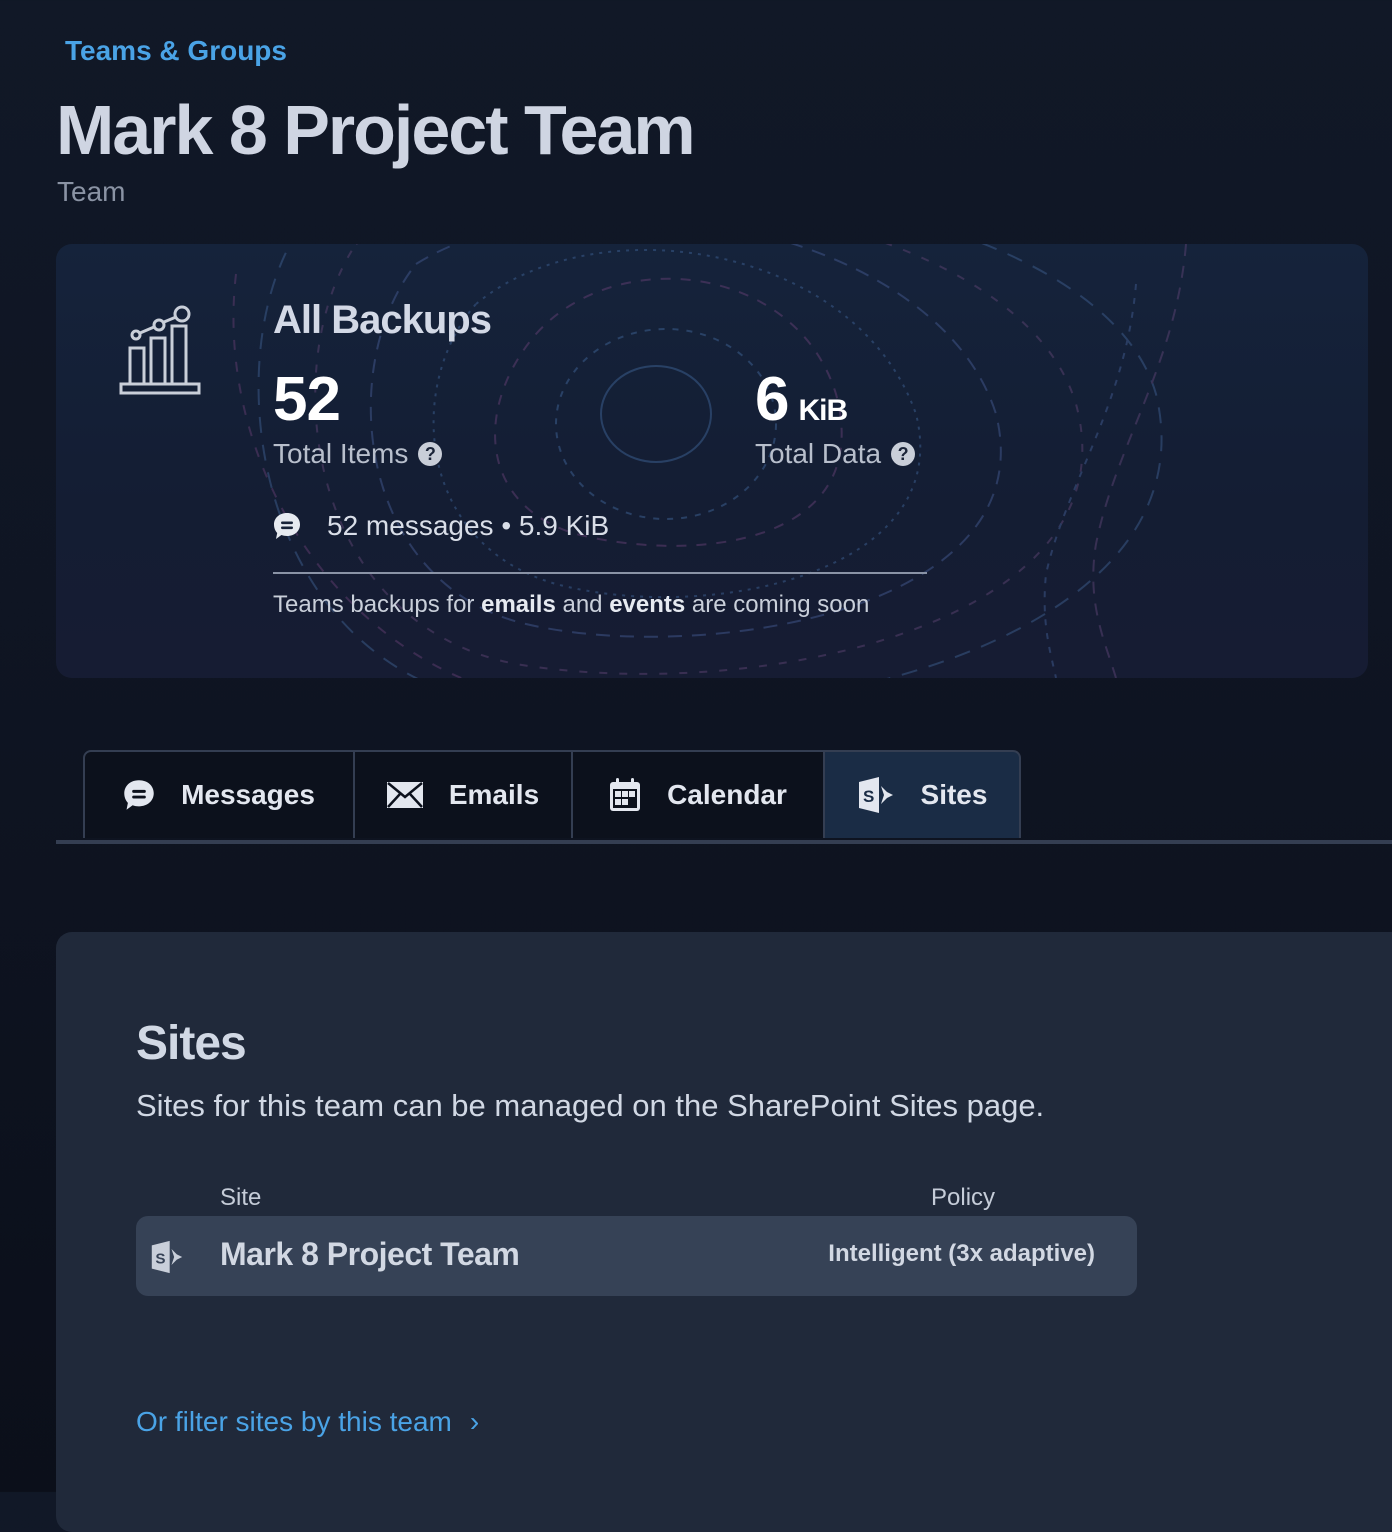  What do you see at coordinates (307, 399) in the screenshot?
I see `total-items-value: 52` at bounding box center [307, 399].